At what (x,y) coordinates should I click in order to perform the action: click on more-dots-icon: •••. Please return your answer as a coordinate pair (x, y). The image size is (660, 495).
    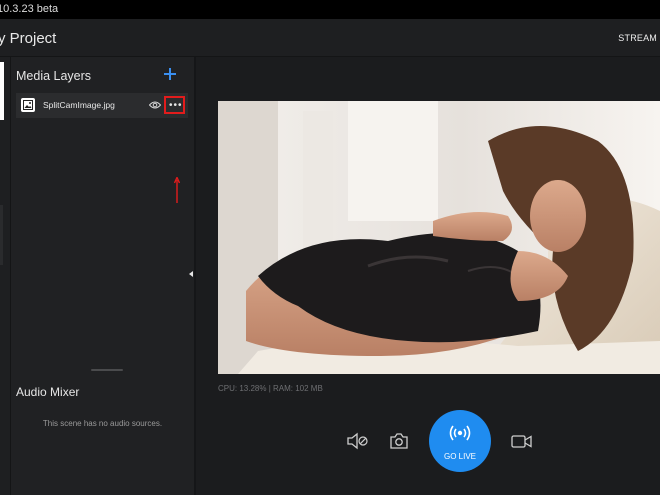
    Looking at the image, I should click on (176, 105).